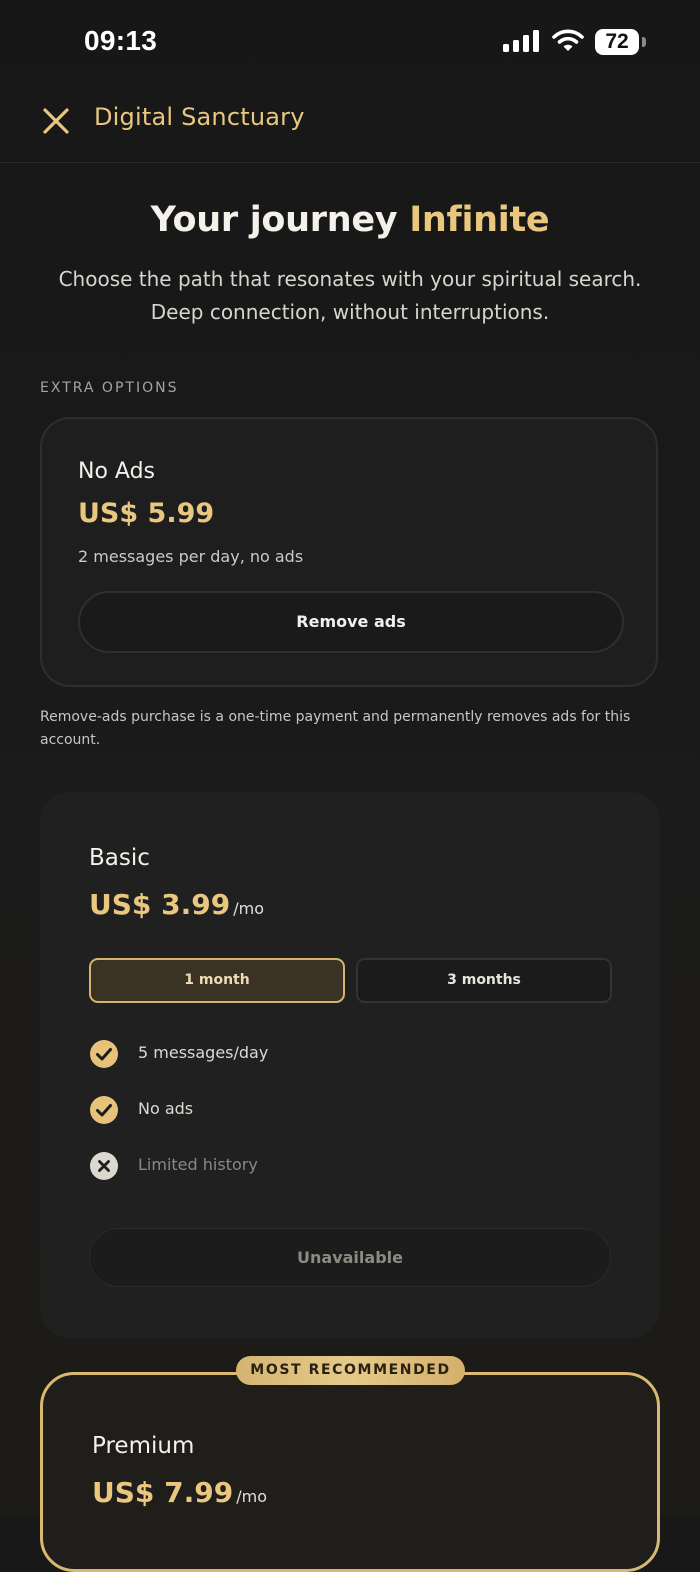  Describe the element at coordinates (166, 1108) in the screenshot. I see `feature-text: No ads` at that location.